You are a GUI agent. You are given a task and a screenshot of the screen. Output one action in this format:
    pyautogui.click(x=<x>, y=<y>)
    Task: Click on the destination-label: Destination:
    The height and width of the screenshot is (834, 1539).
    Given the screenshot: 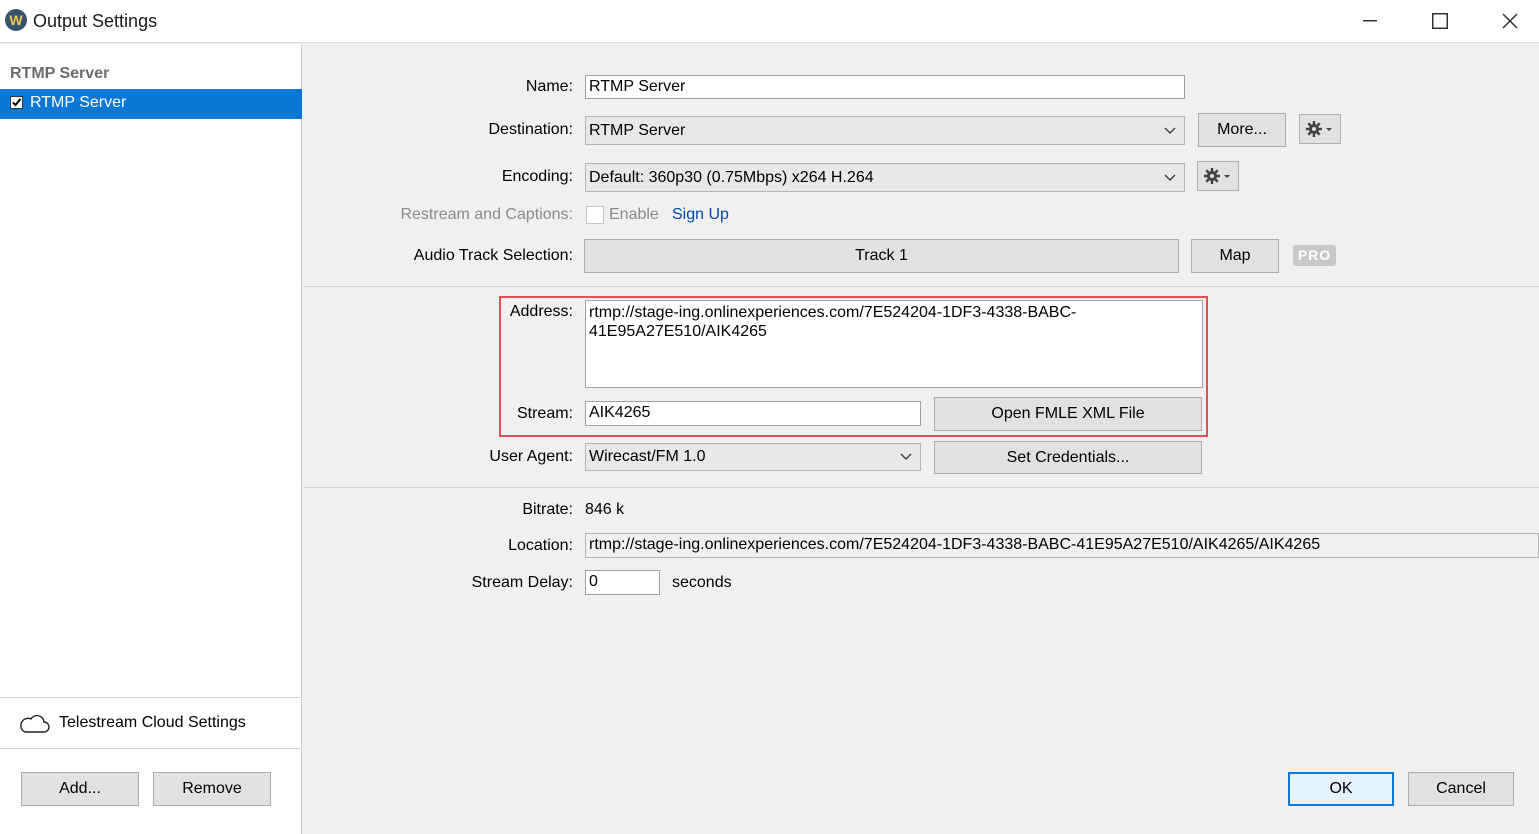 What is the action you would take?
    pyautogui.click(x=531, y=129)
    